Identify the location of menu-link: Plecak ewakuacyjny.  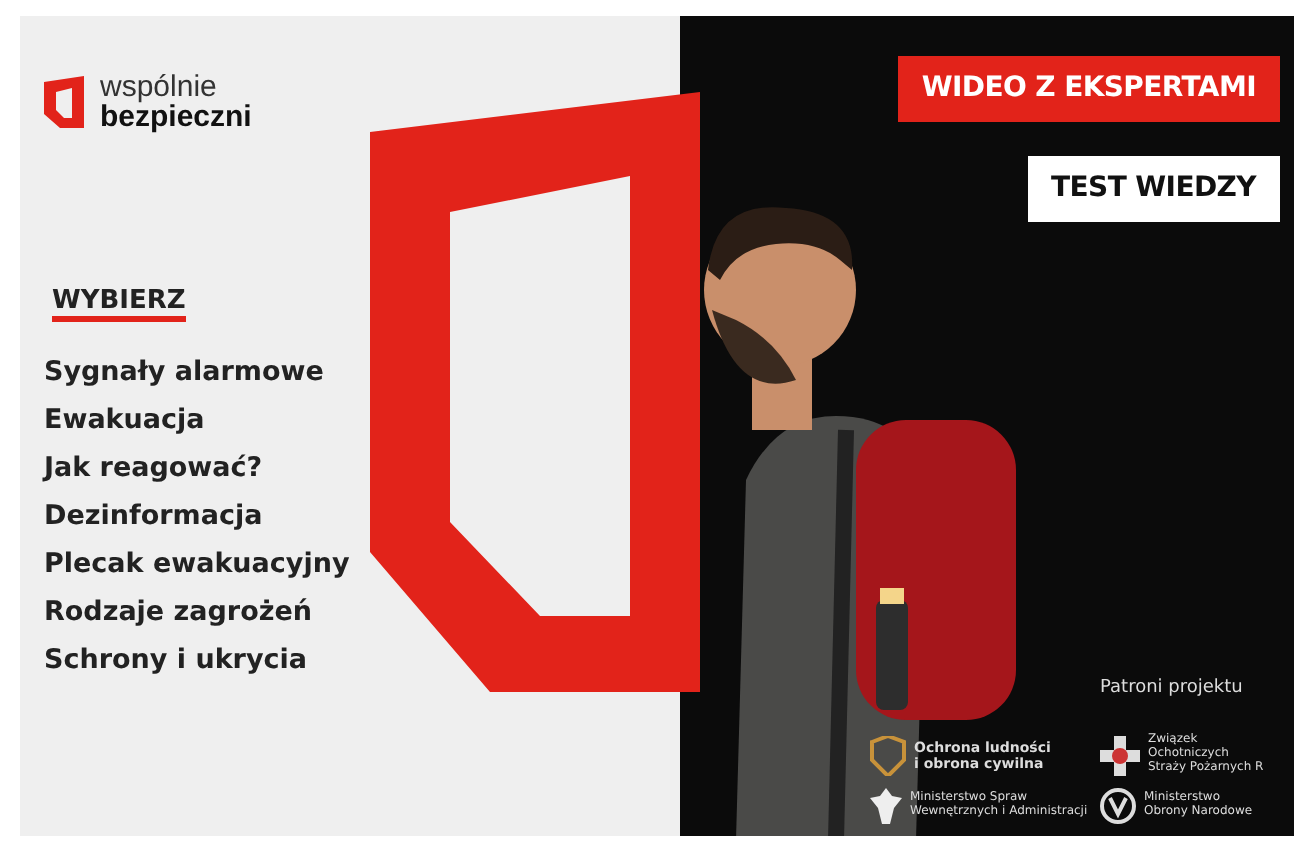
(197, 565).